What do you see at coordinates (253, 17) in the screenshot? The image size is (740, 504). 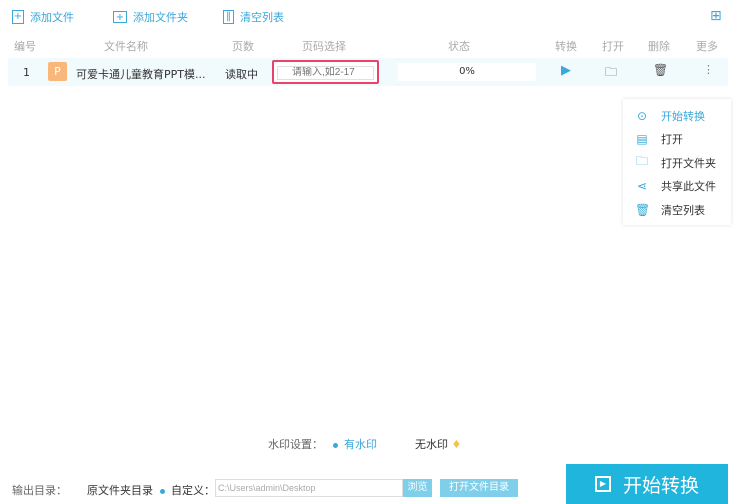 I see `clear-list-button: ‖ 清空列表` at bounding box center [253, 17].